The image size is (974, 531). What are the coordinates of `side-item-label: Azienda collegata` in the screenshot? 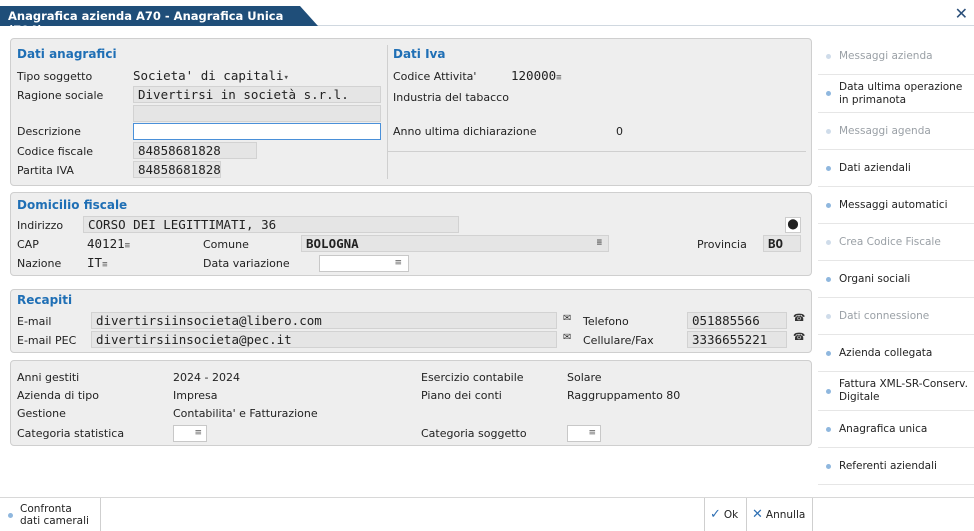 It's located at (886, 352).